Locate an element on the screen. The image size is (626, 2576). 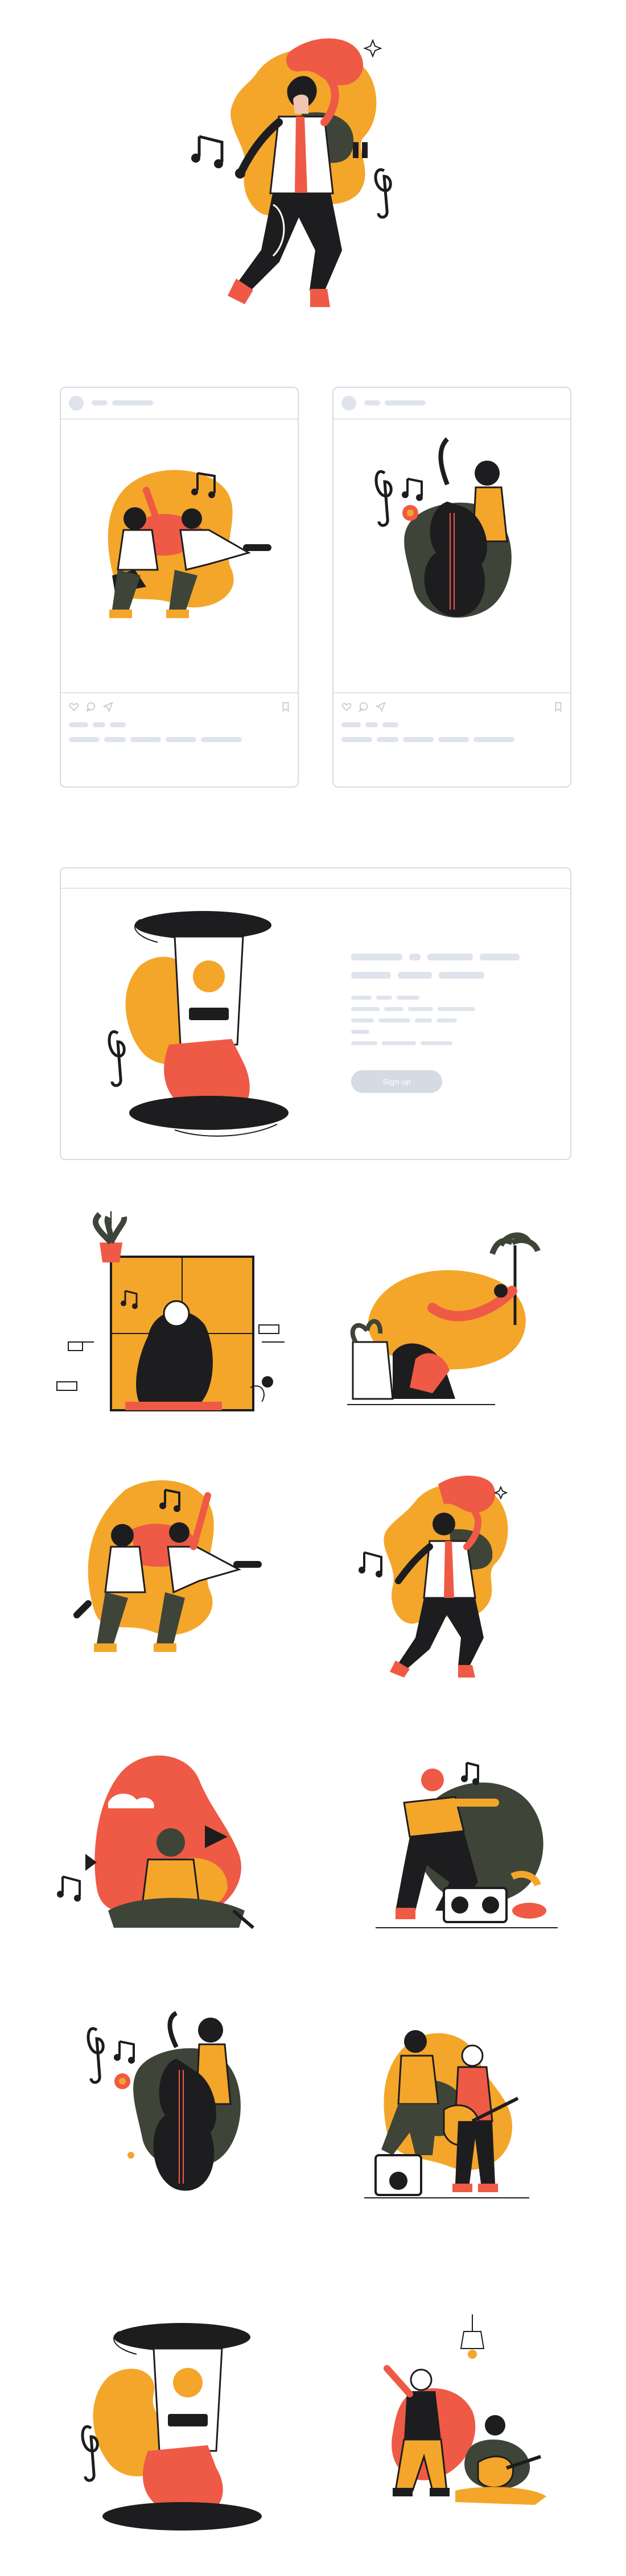
browser-bar-divider is located at coordinates (315, 888).